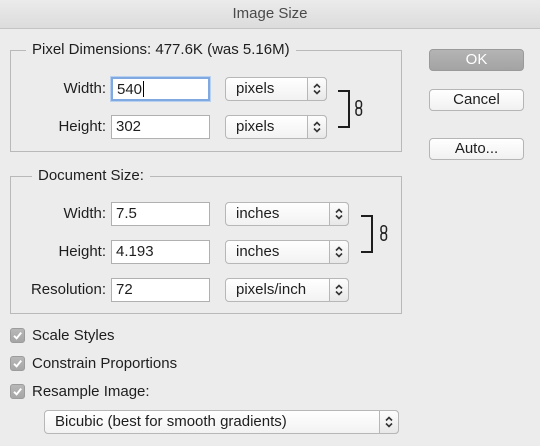  I want to click on window-titlebar: Image Size, so click(270, 14).